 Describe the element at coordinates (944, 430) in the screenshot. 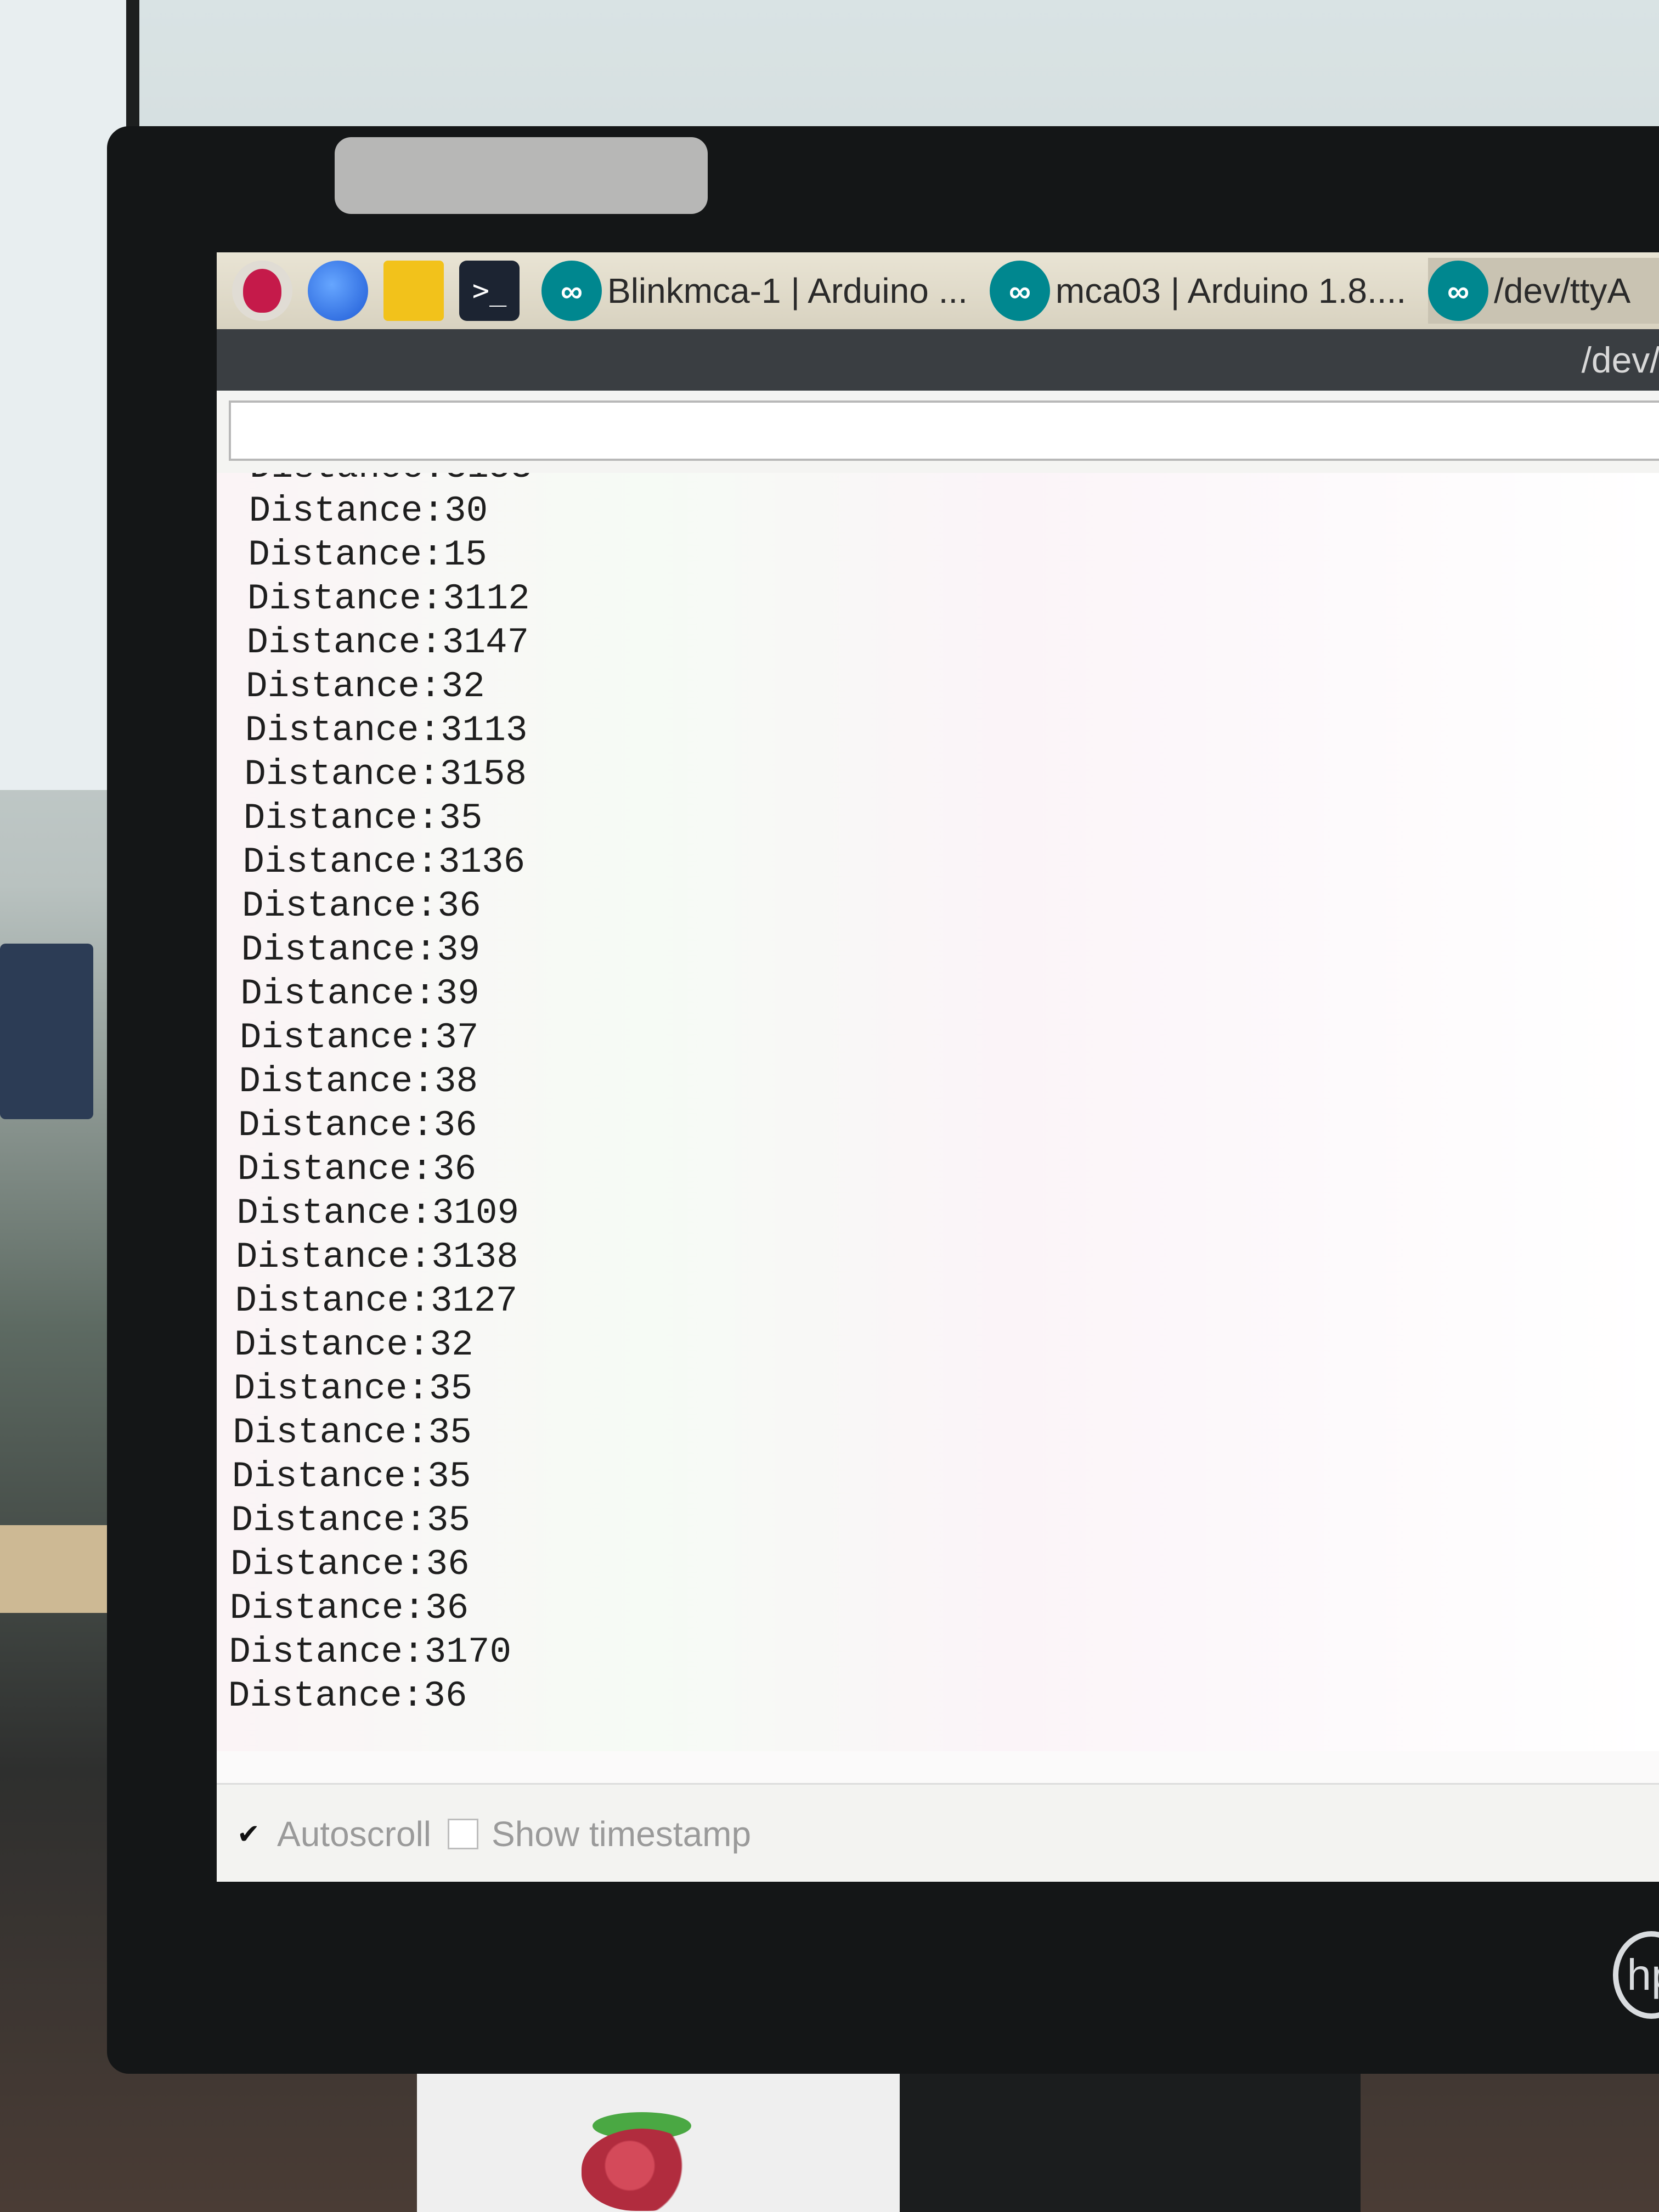

I see `serial-send-input` at that location.